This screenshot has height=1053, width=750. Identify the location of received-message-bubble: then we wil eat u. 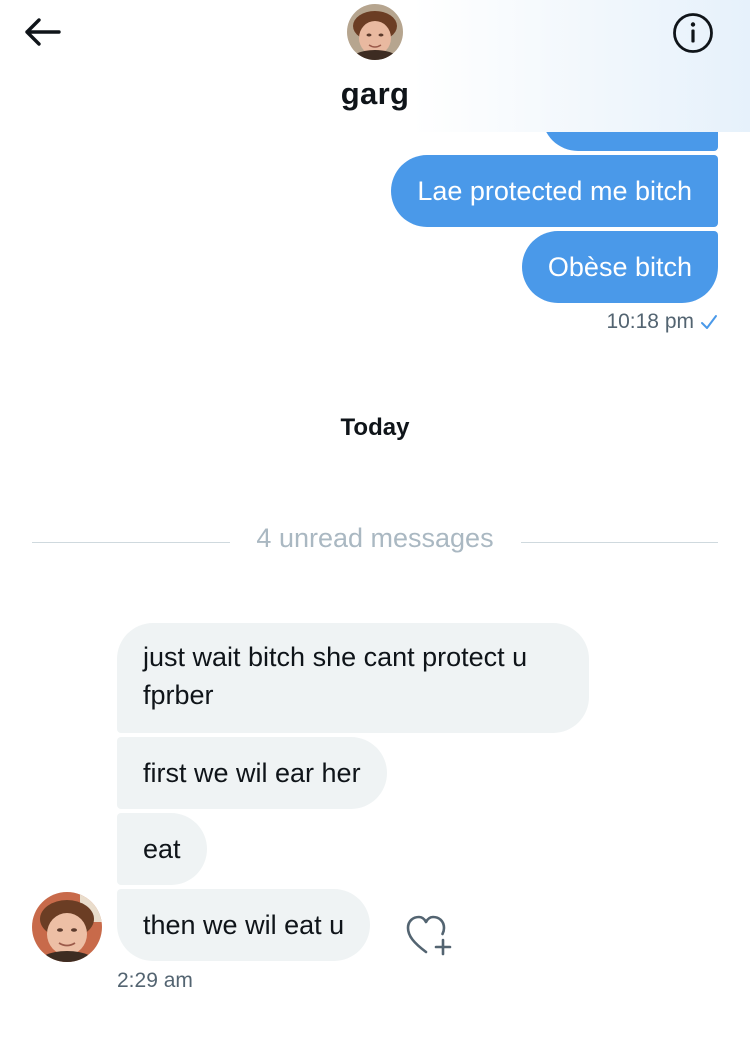
(244, 925).